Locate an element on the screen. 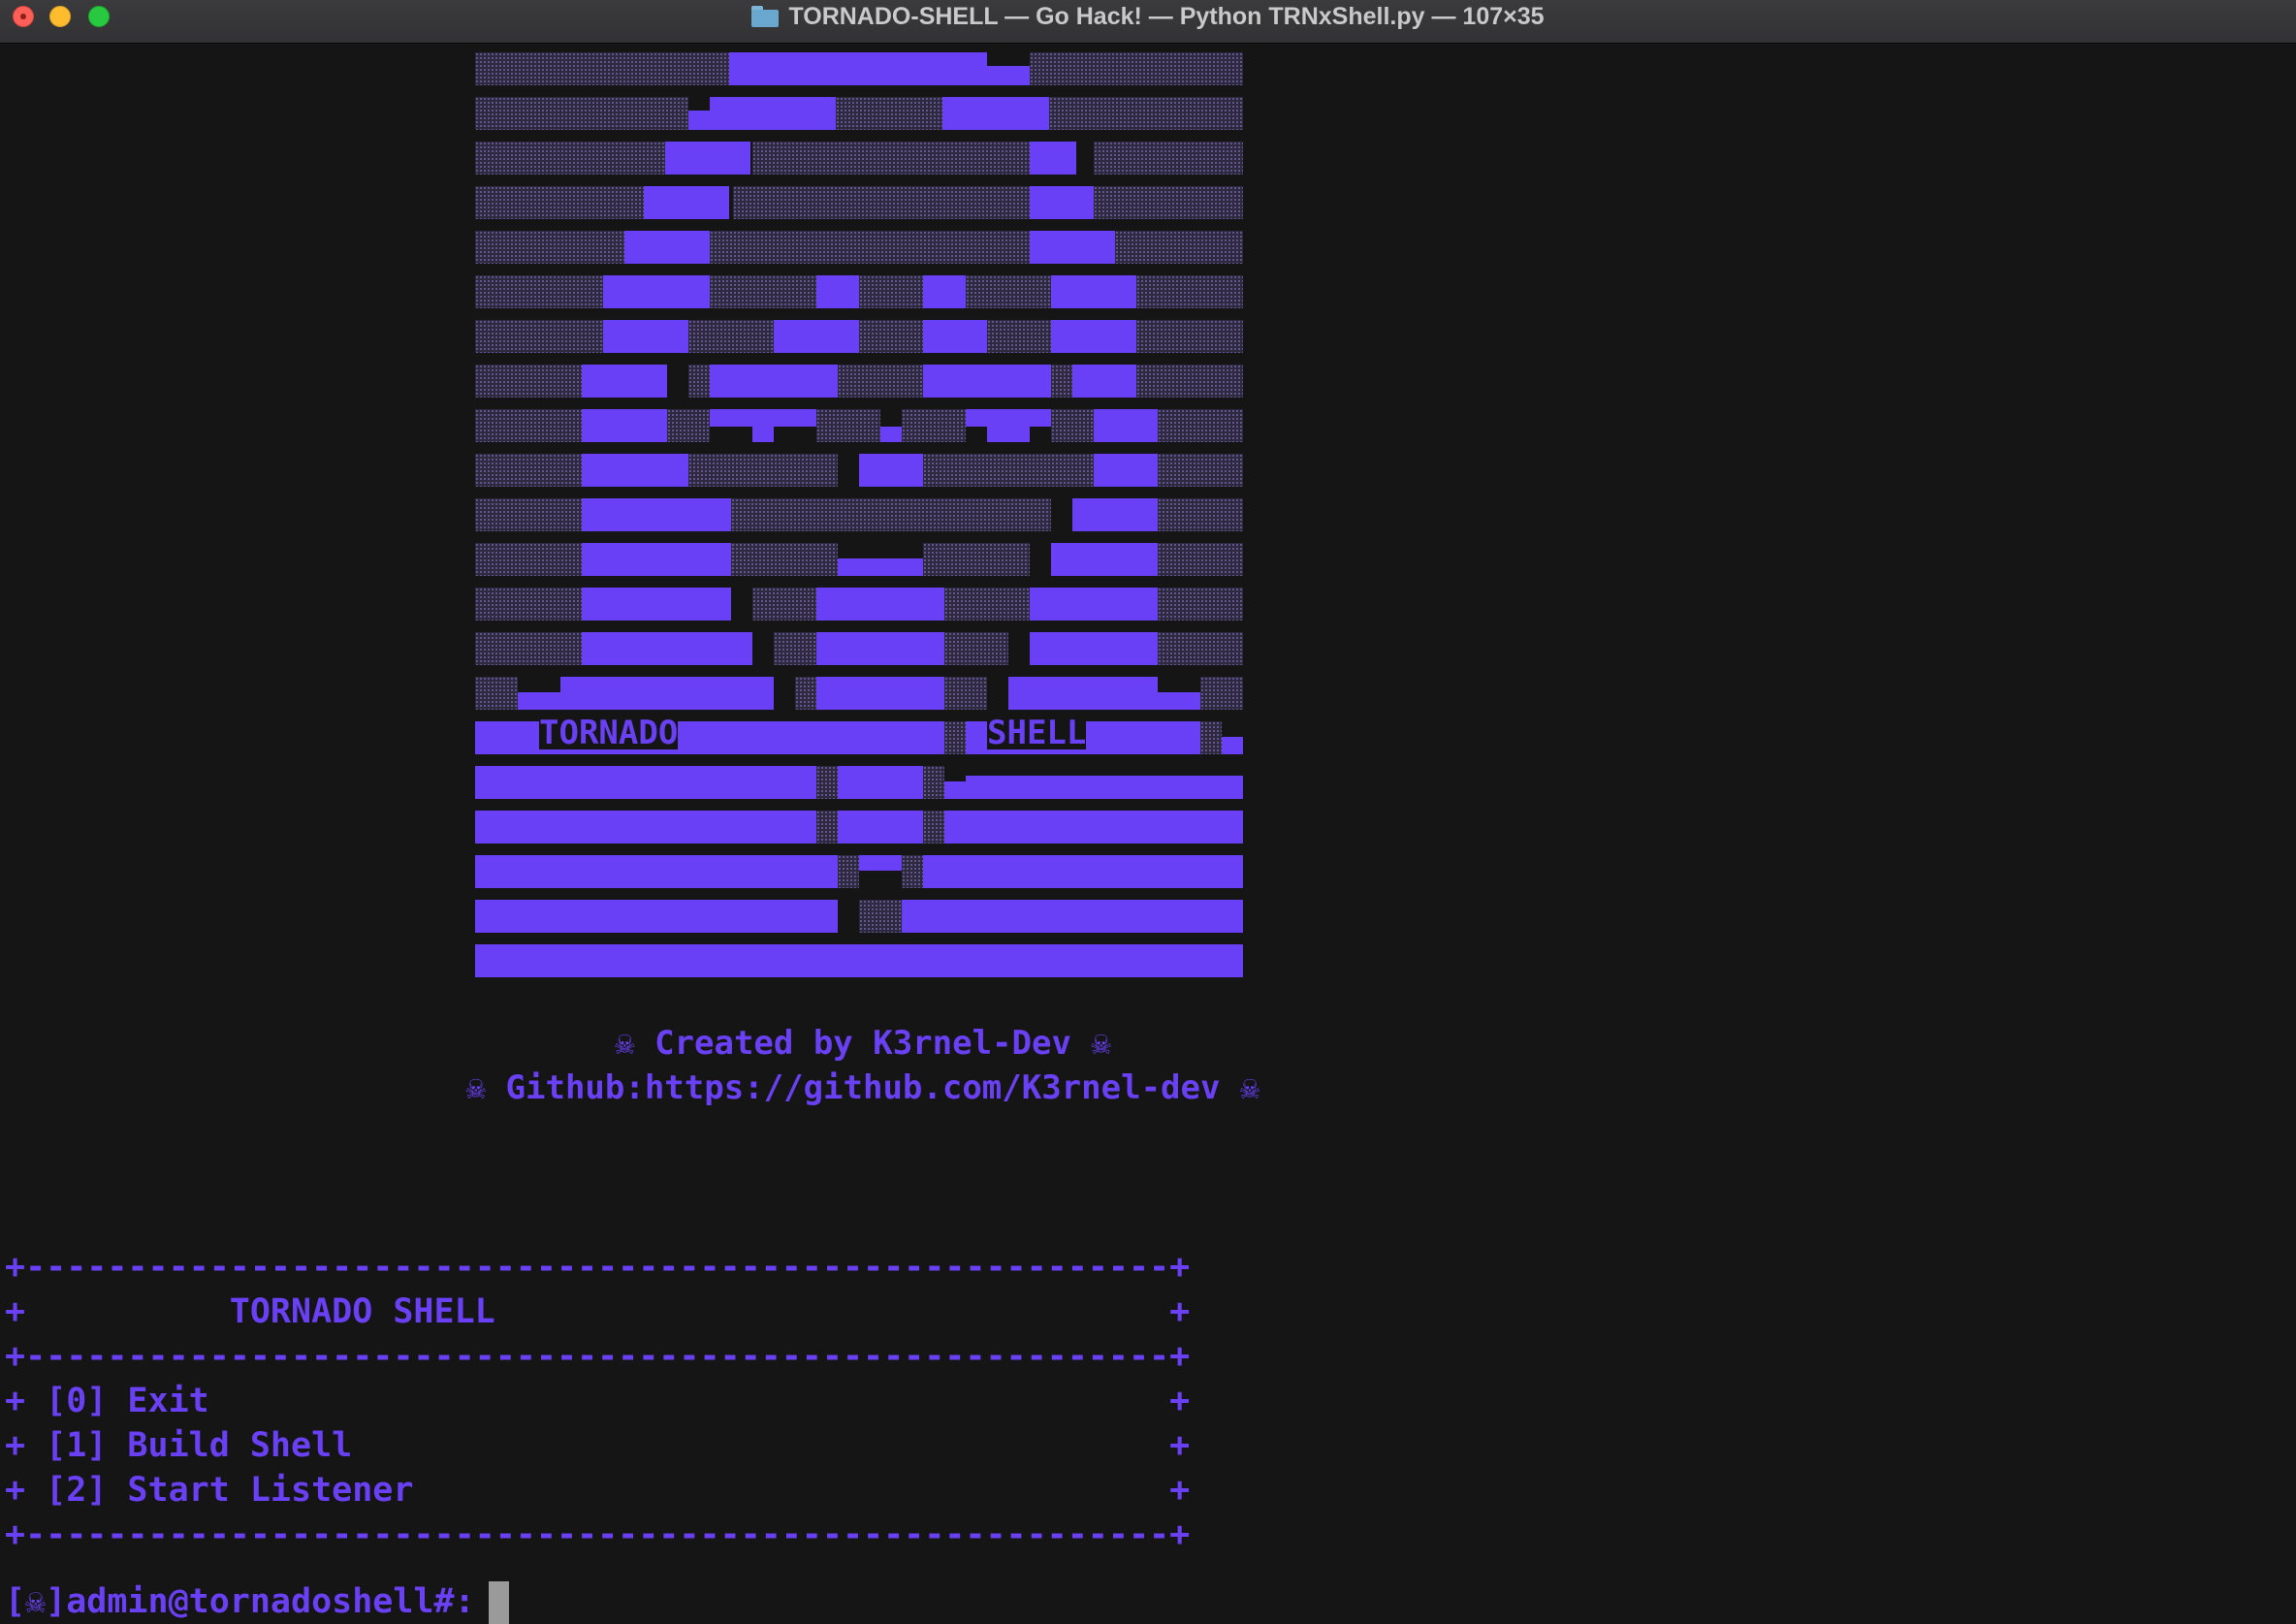 This screenshot has height=1624, width=2296. menu-item-exit: + [0] Exit + is located at coordinates (598, 1401).